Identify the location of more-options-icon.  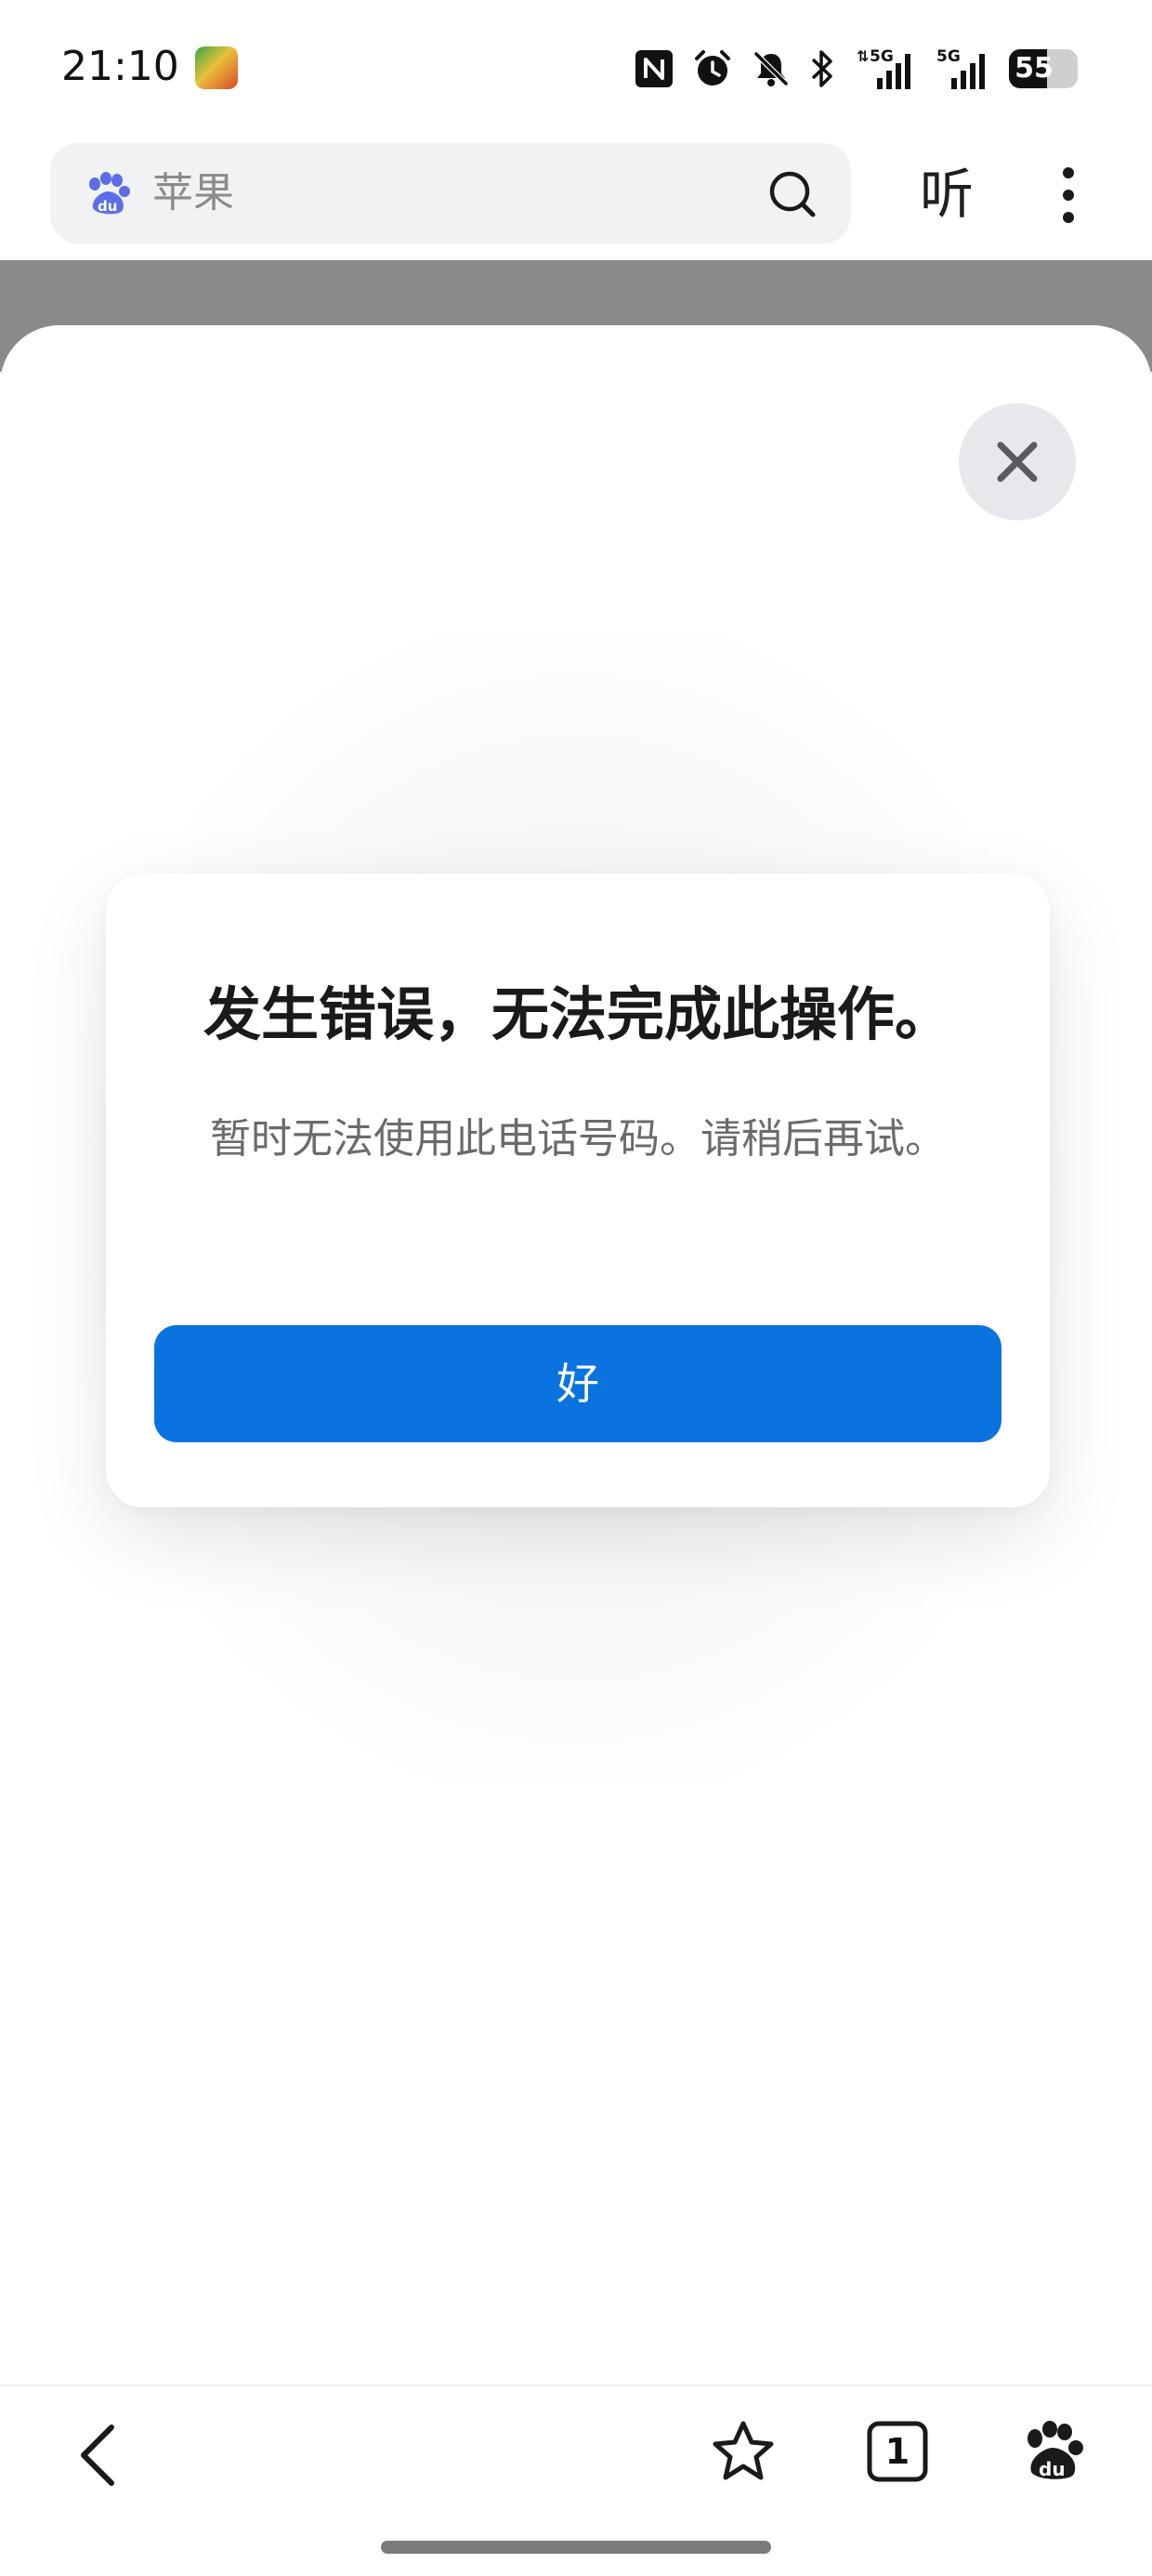
(1068, 195).